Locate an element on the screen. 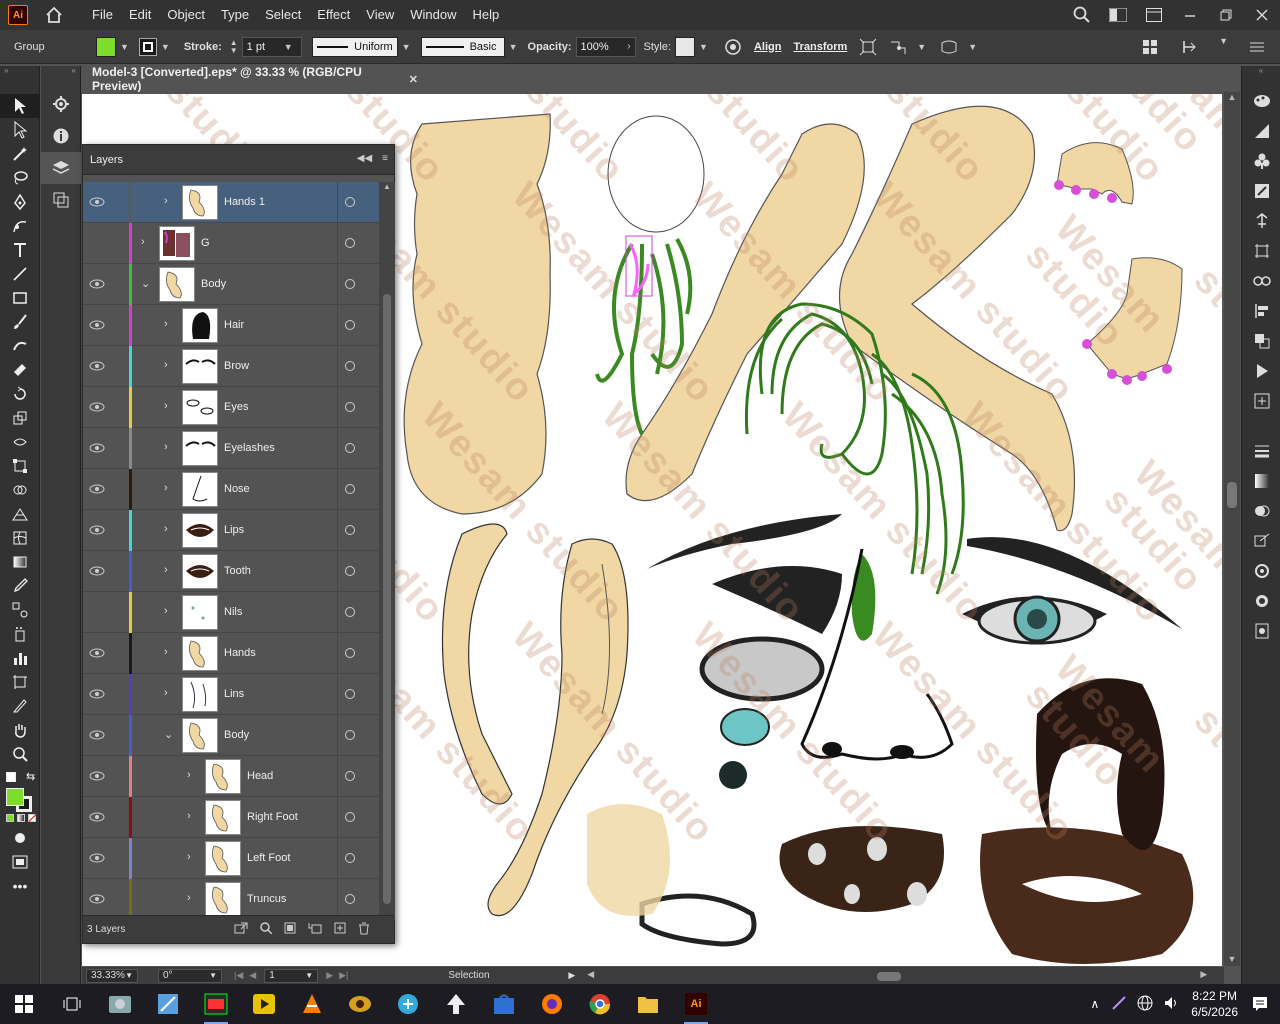  eraser-tool-icon is located at coordinates (20, 370).